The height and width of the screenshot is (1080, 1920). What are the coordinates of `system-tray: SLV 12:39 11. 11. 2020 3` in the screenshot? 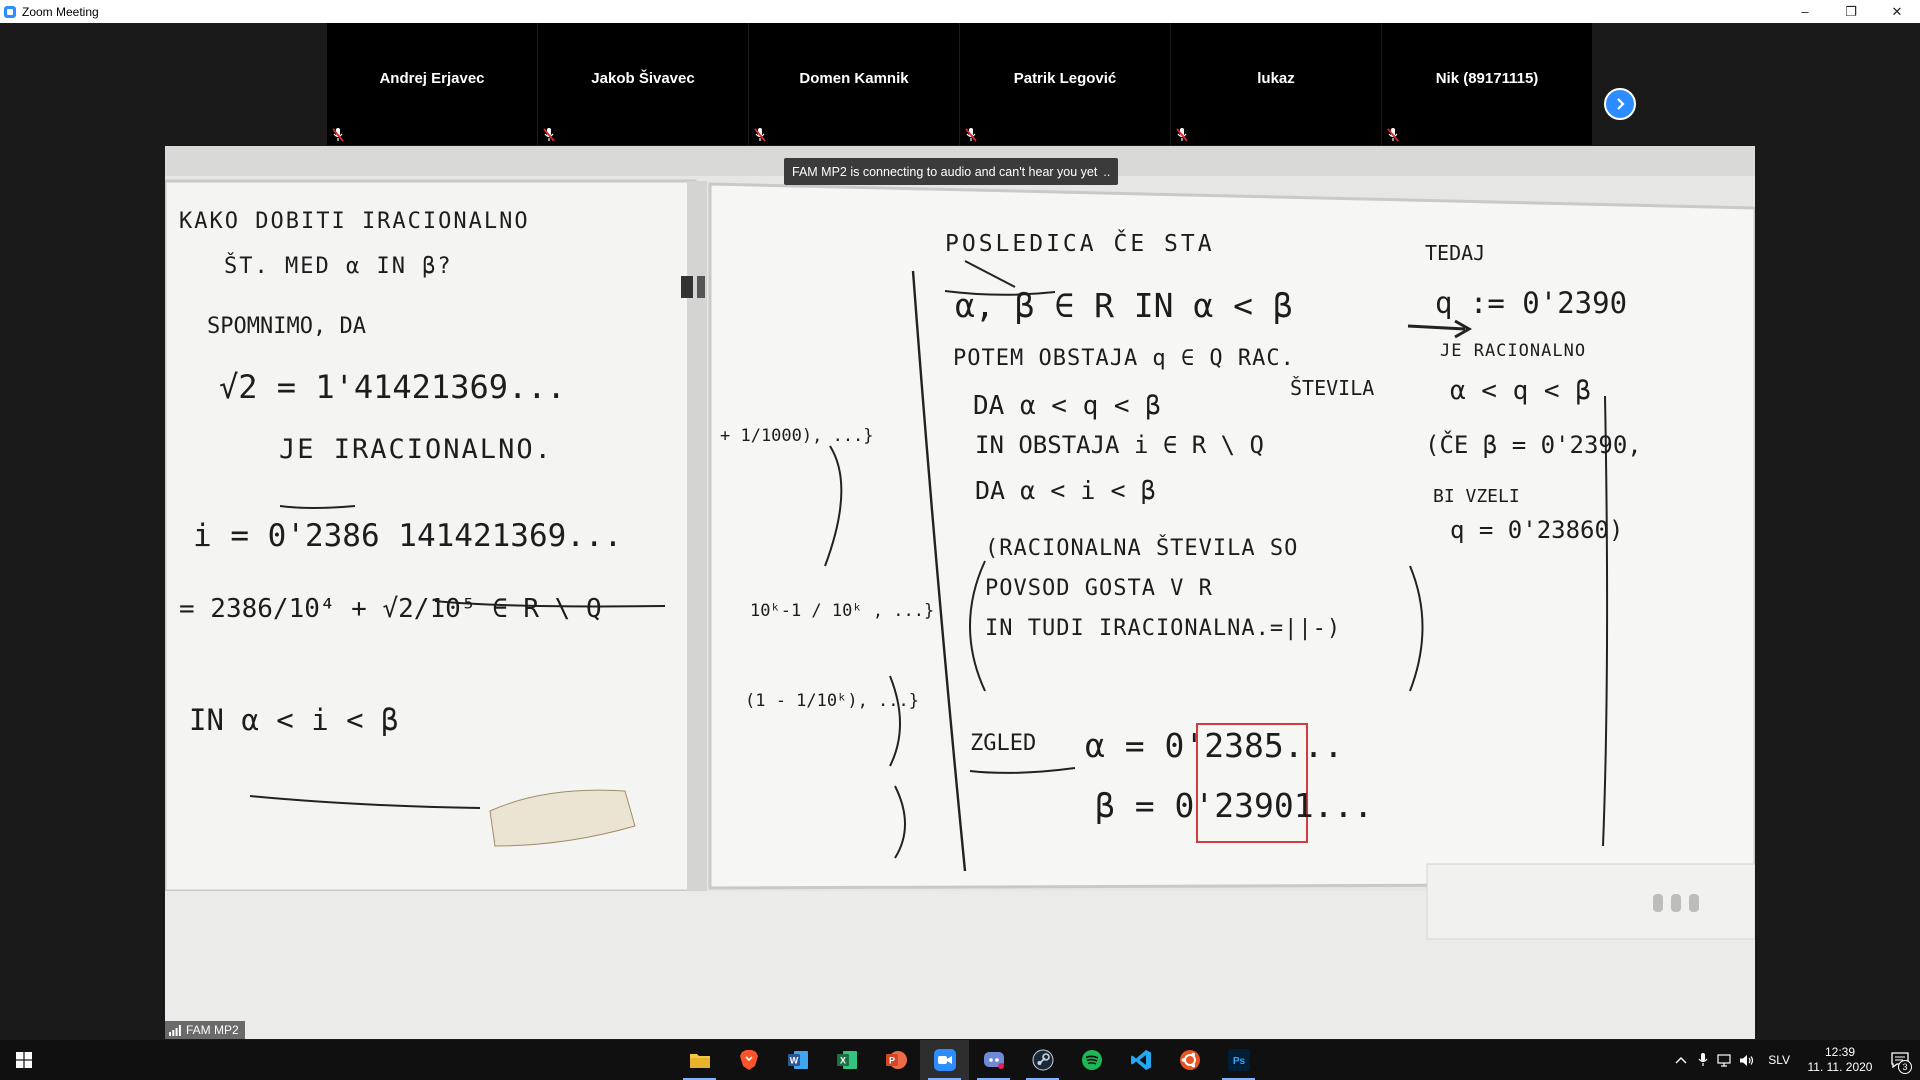 It's located at (1795, 1060).